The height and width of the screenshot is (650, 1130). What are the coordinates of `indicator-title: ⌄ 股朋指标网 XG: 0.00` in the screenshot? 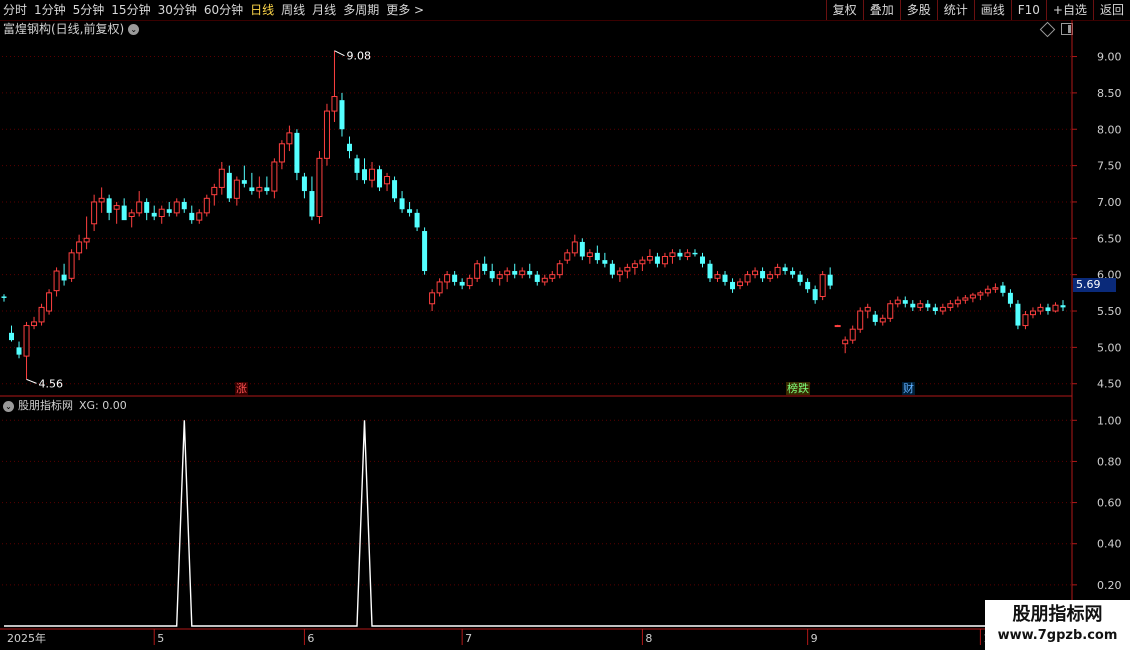 It's located at (65, 406).